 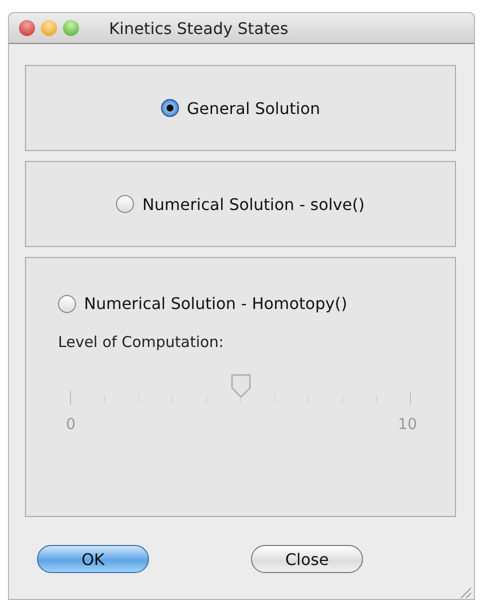 What do you see at coordinates (465, 592) in the screenshot?
I see `resize-grip-icon` at bounding box center [465, 592].